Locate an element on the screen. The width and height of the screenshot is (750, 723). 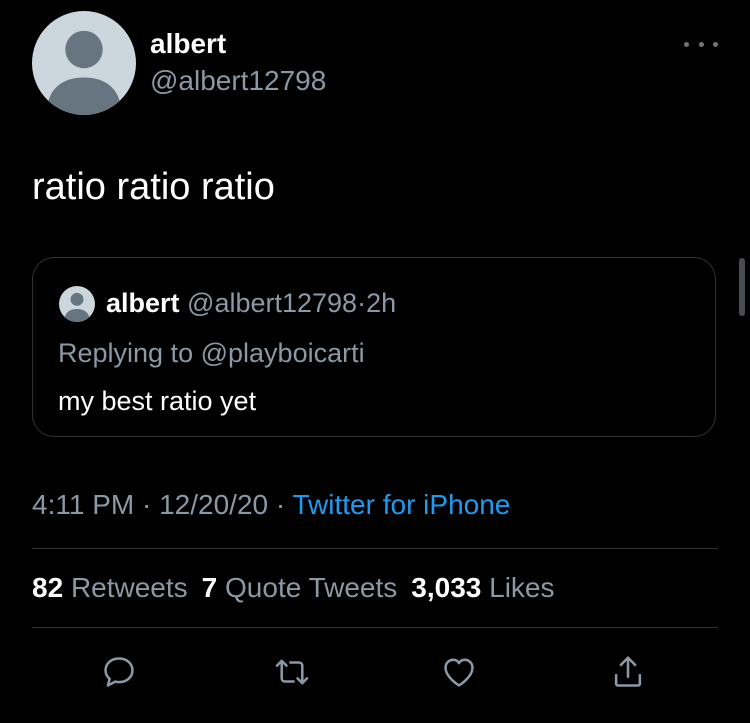
tweet-text: ratio ratio ratio is located at coordinates (153, 187).